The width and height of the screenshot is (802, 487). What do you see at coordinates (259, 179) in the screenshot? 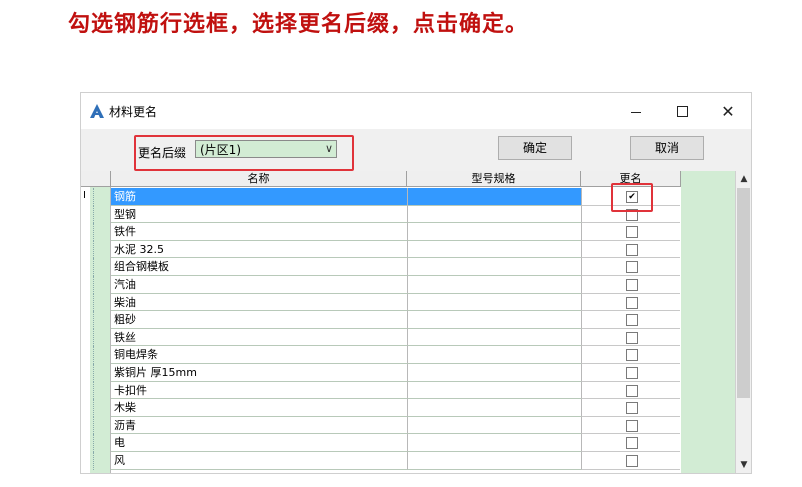
I see `header-name: 名称` at bounding box center [259, 179].